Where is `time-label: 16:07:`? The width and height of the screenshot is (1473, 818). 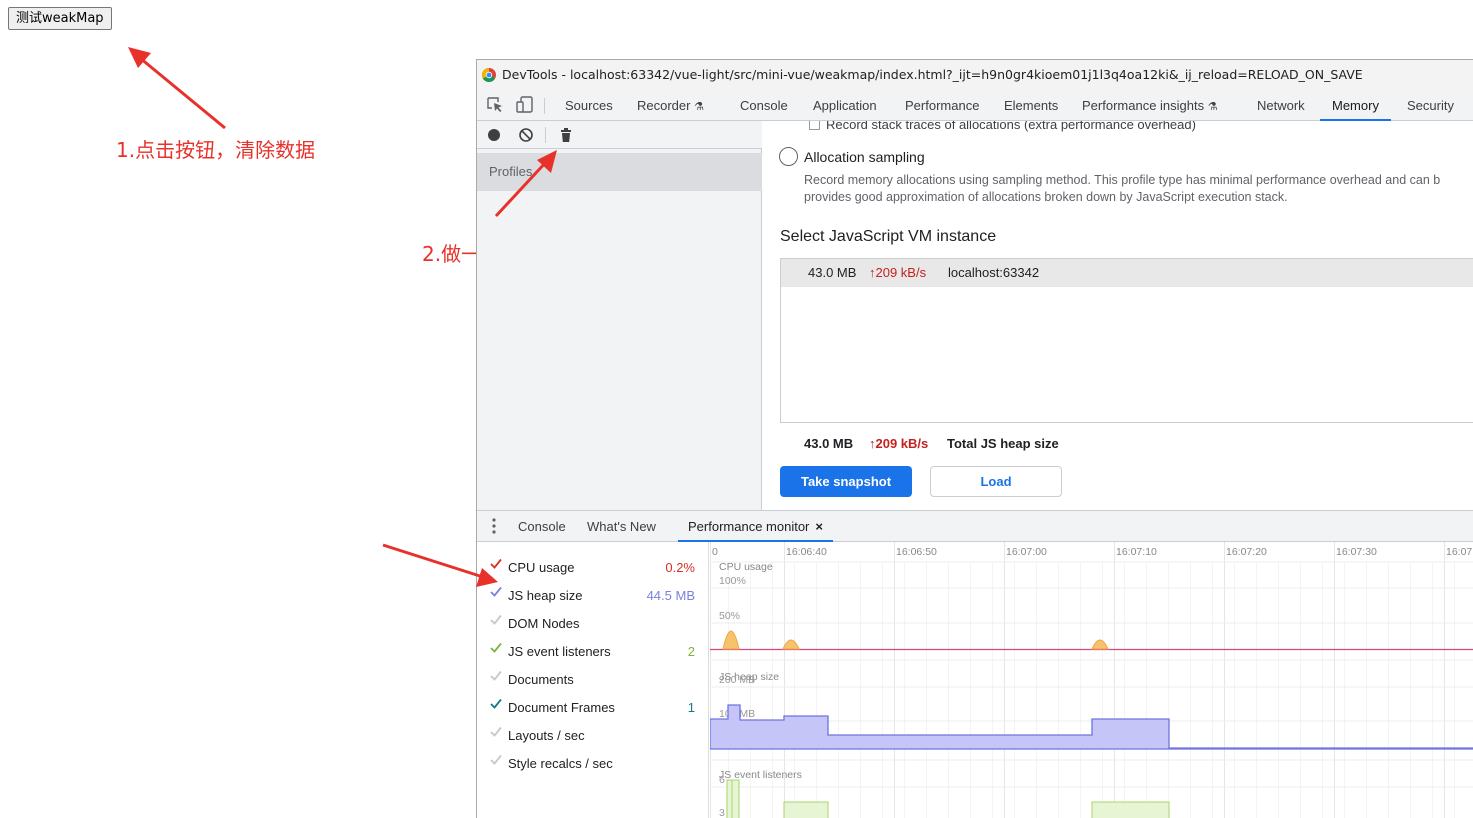
time-label: 16:07: is located at coordinates (1459, 552).